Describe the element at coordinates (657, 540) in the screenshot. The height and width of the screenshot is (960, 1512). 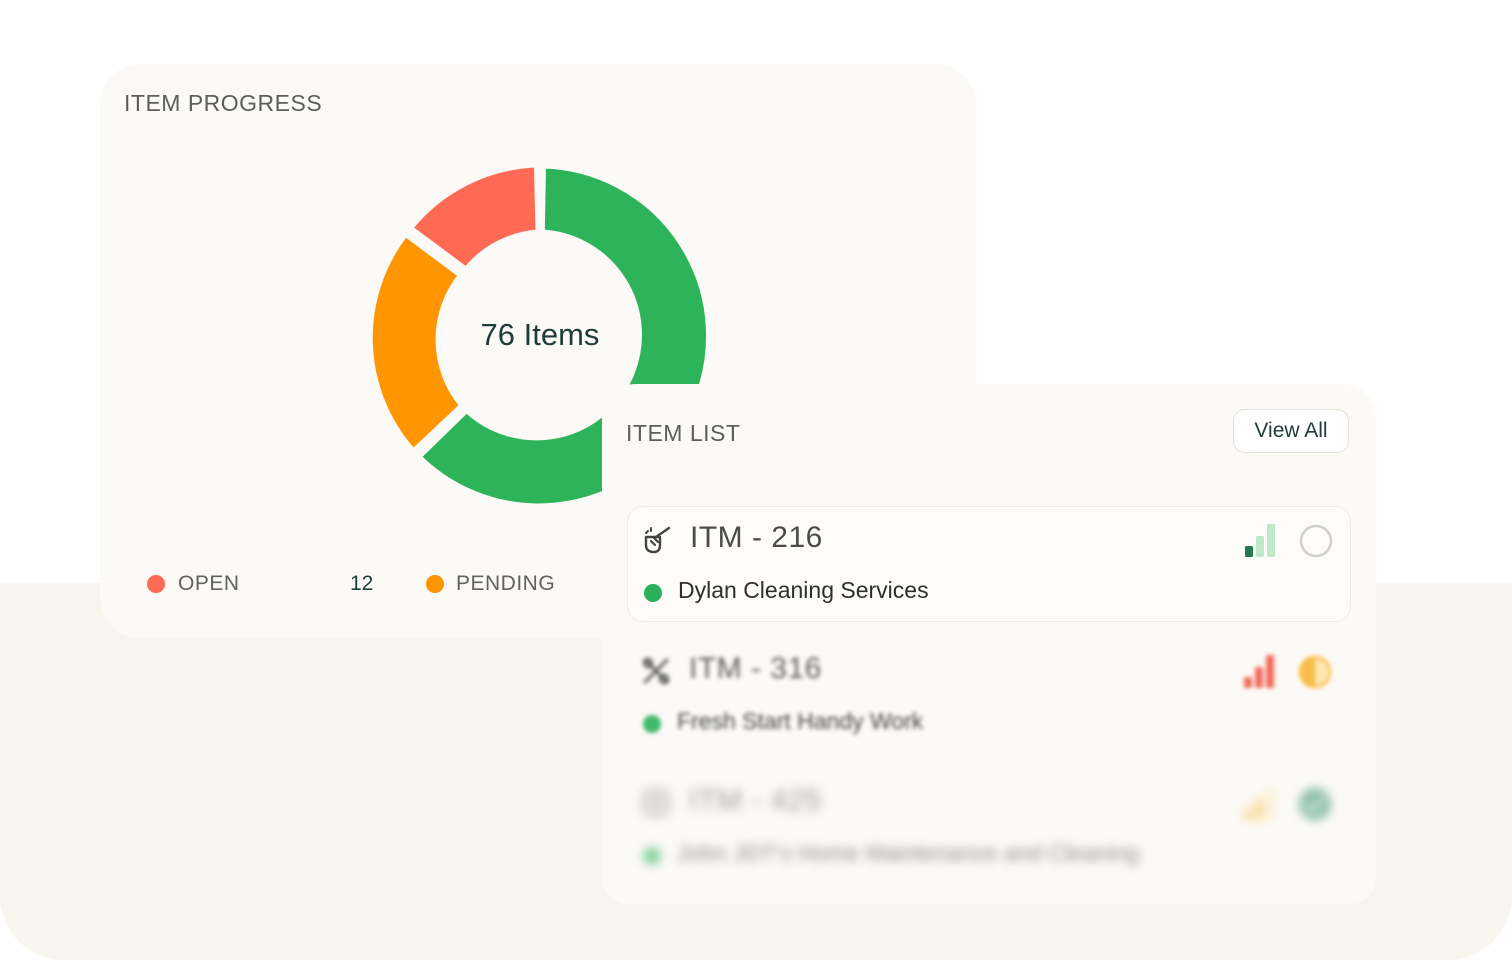
I see `broom-icon` at that location.